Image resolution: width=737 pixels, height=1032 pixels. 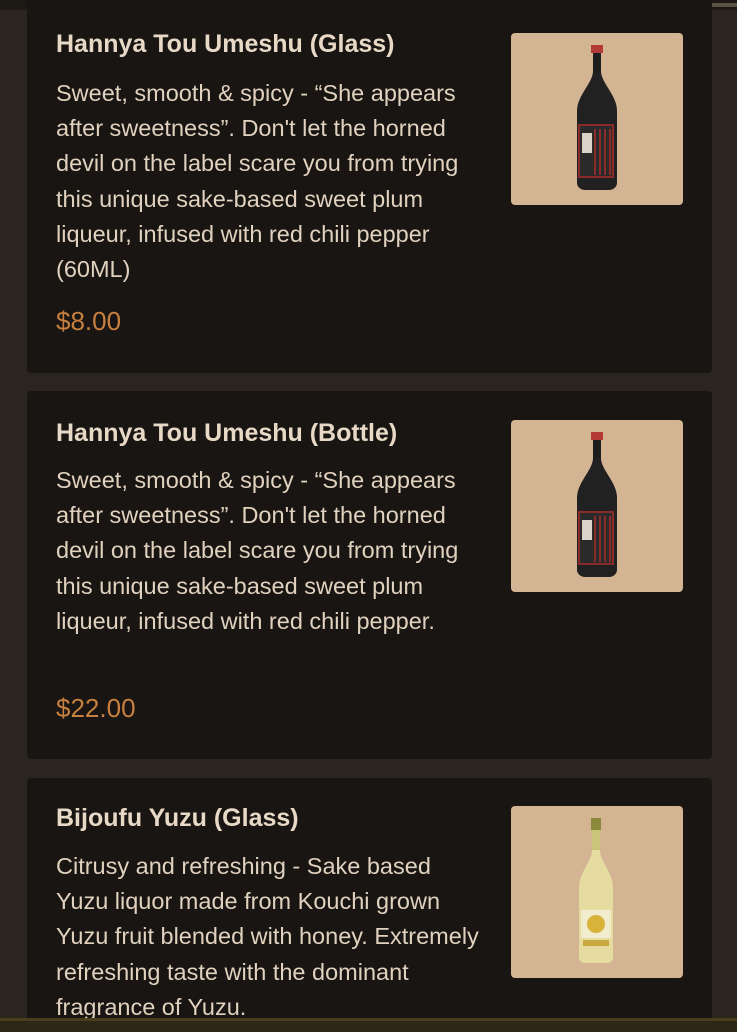 What do you see at coordinates (177, 818) in the screenshot?
I see `menu-item-title: Bijoufu Yuzu (Glass)` at bounding box center [177, 818].